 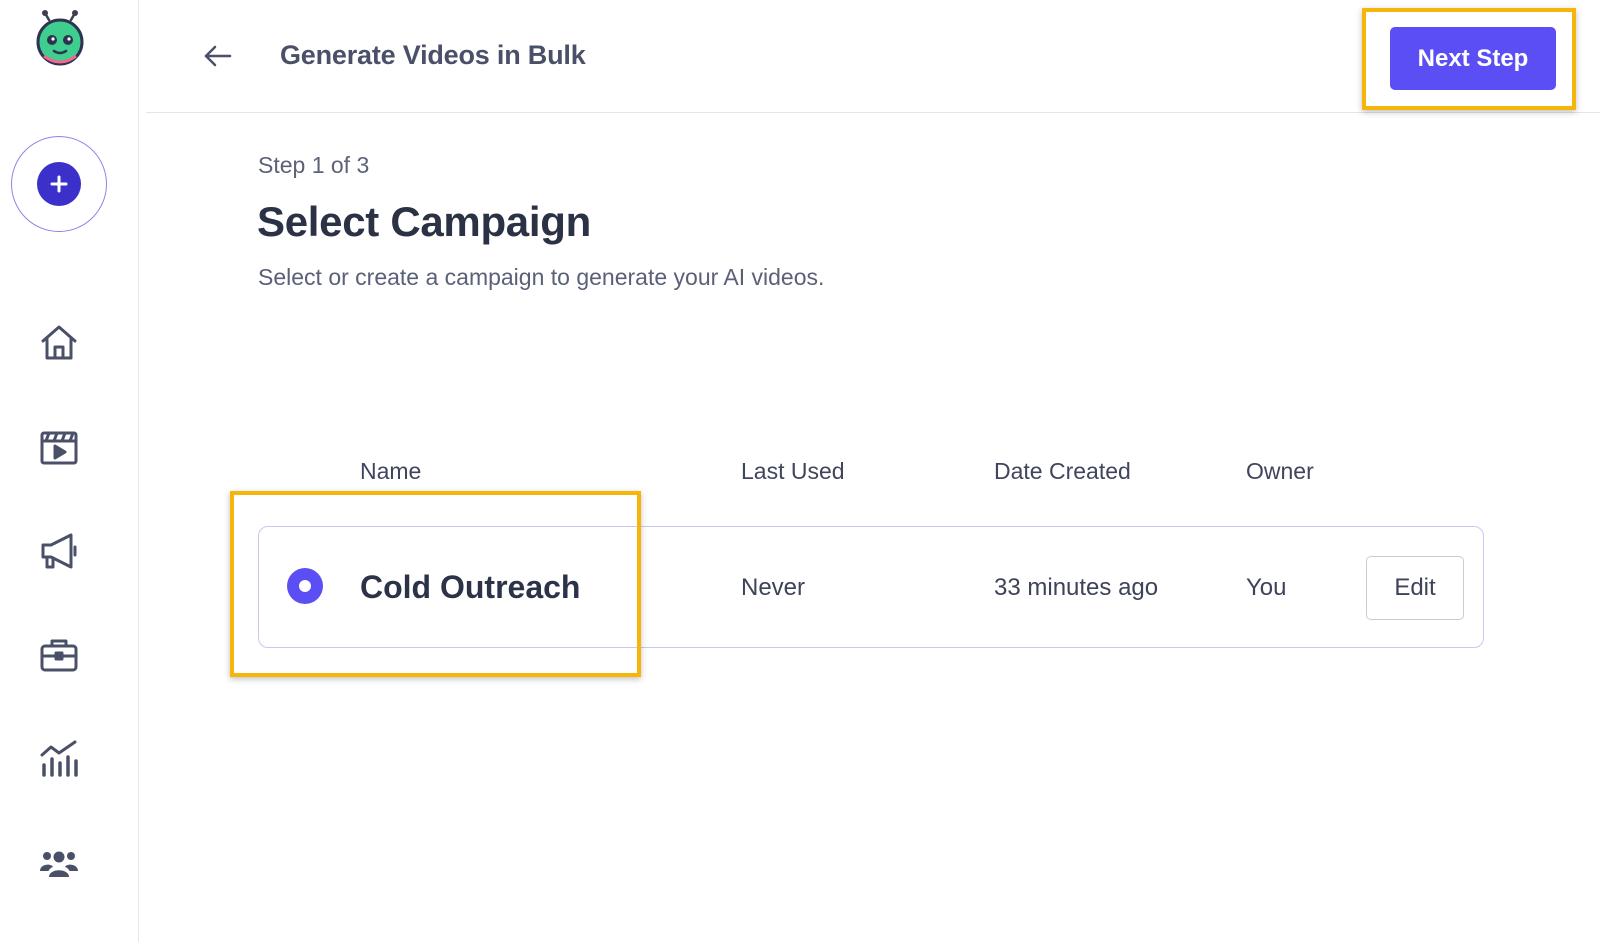 I want to click on sidebar-item-analytics, so click(x=59, y=759).